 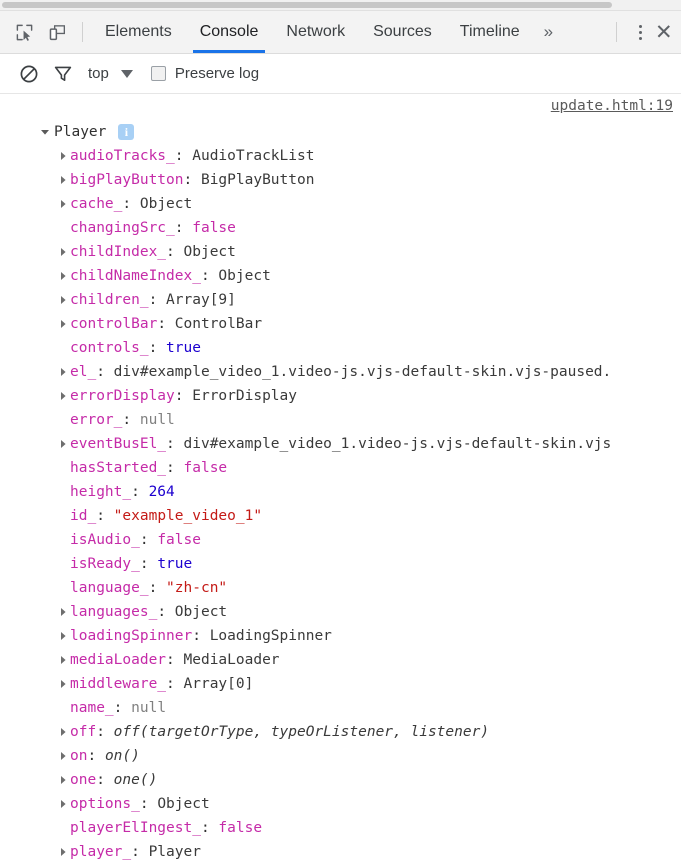 What do you see at coordinates (340, 516) in the screenshot?
I see `object-property-row: id_: "example_video_1"` at bounding box center [340, 516].